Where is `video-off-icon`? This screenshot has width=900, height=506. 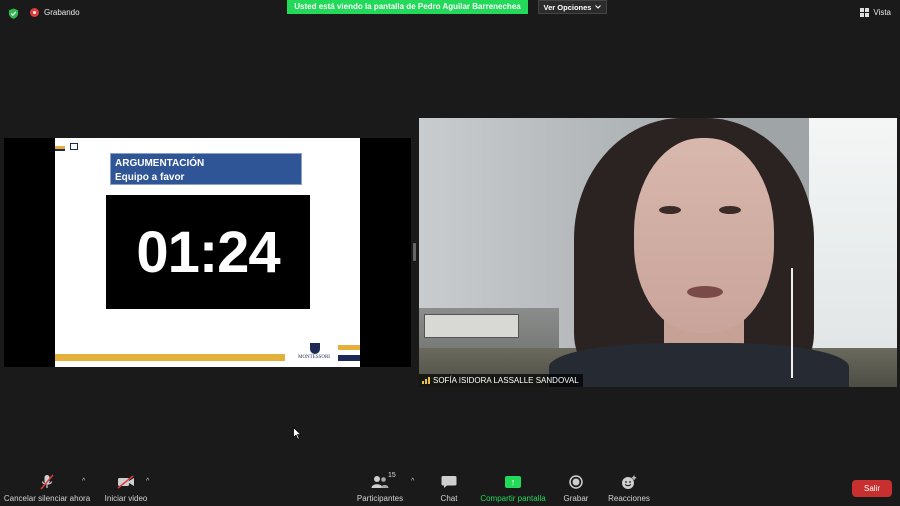 video-off-icon is located at coordinates (126, 482).